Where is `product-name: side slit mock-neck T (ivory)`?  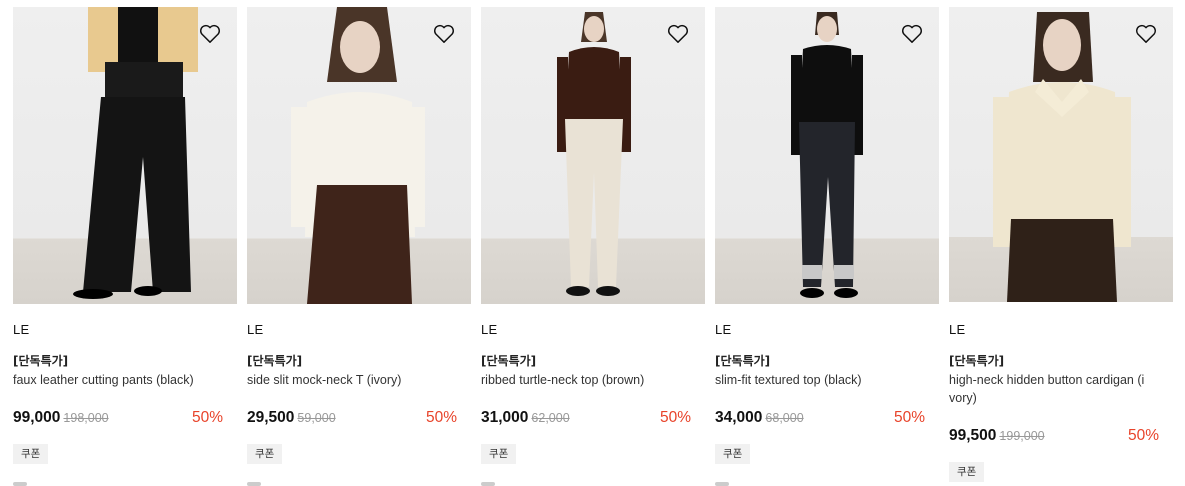 product-name: side slit mock-neck T (ivory) is located at coordinates (359, 380).